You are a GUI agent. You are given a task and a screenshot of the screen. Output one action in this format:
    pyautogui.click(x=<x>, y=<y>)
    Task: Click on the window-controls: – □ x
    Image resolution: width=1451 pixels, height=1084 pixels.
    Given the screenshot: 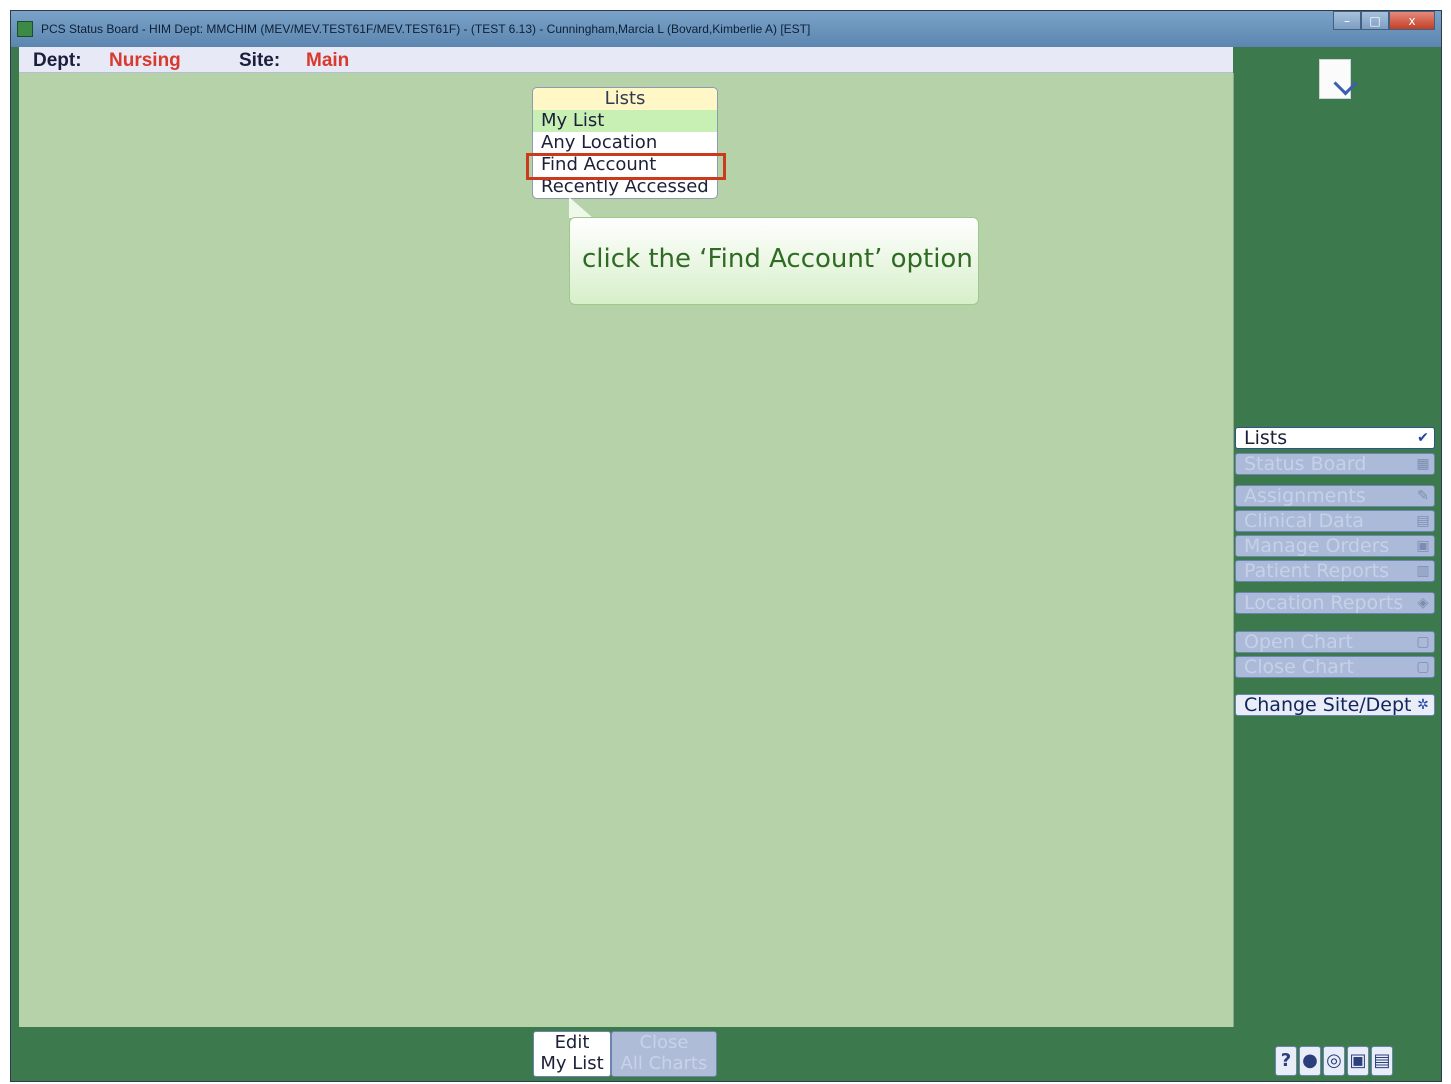 What is the action you would take?
    pyautogui.click(x=1384, y=21)
    